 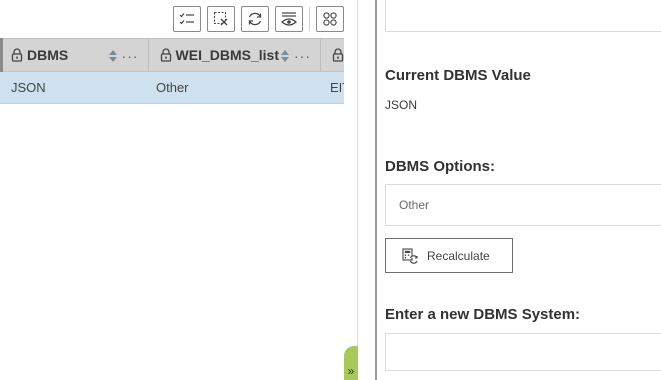 I want to click on dbms-options-selected: Other, so click(x=414, y=205).